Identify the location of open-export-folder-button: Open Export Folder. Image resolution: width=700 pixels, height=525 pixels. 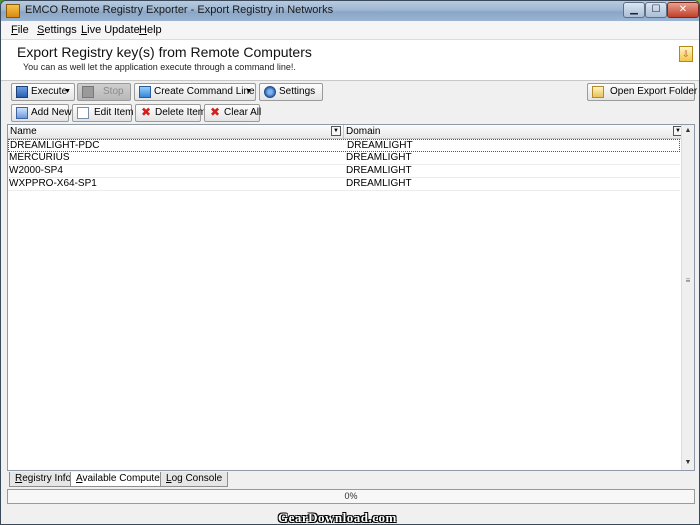
(642, 92).